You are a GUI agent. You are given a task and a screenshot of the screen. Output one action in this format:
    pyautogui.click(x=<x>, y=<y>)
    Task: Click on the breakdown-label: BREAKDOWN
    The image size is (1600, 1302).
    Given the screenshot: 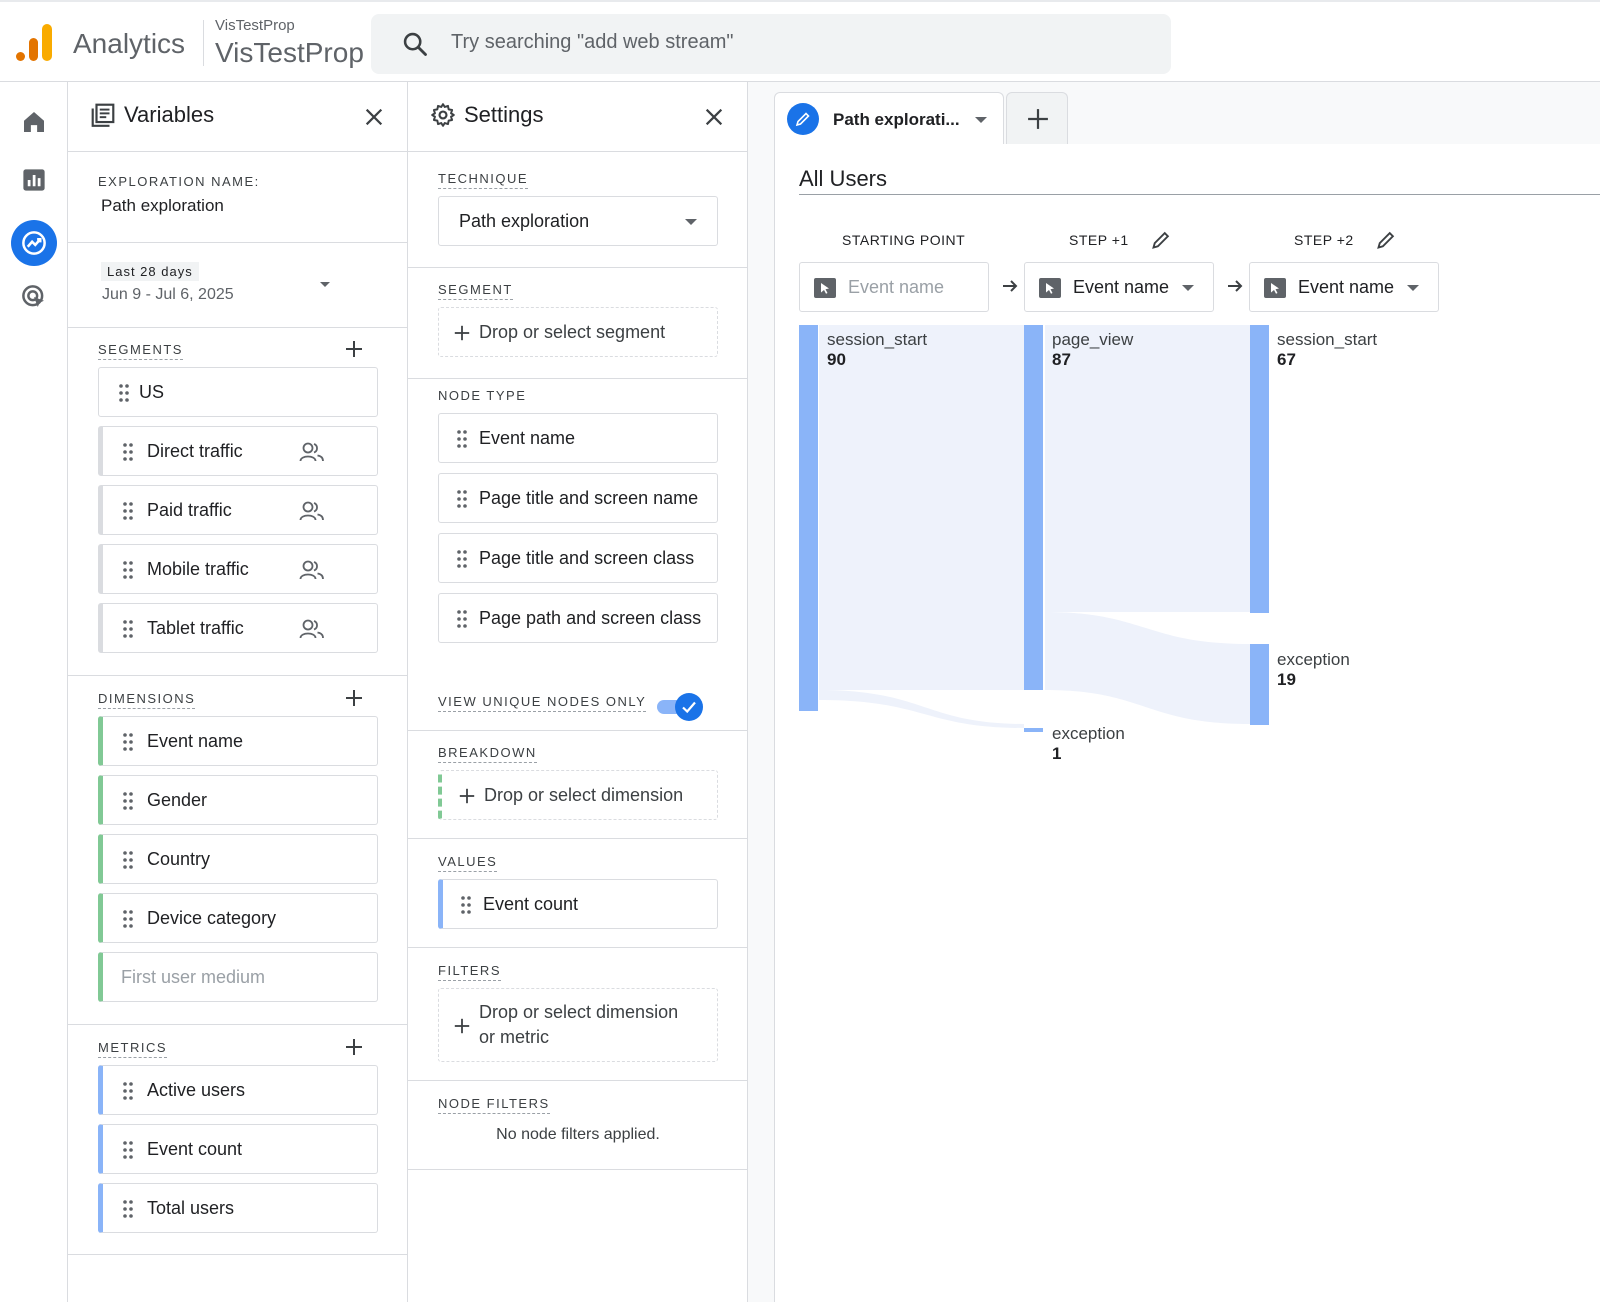 What is the action you would take?
    pyautogui.click(x=487, y=754)
    